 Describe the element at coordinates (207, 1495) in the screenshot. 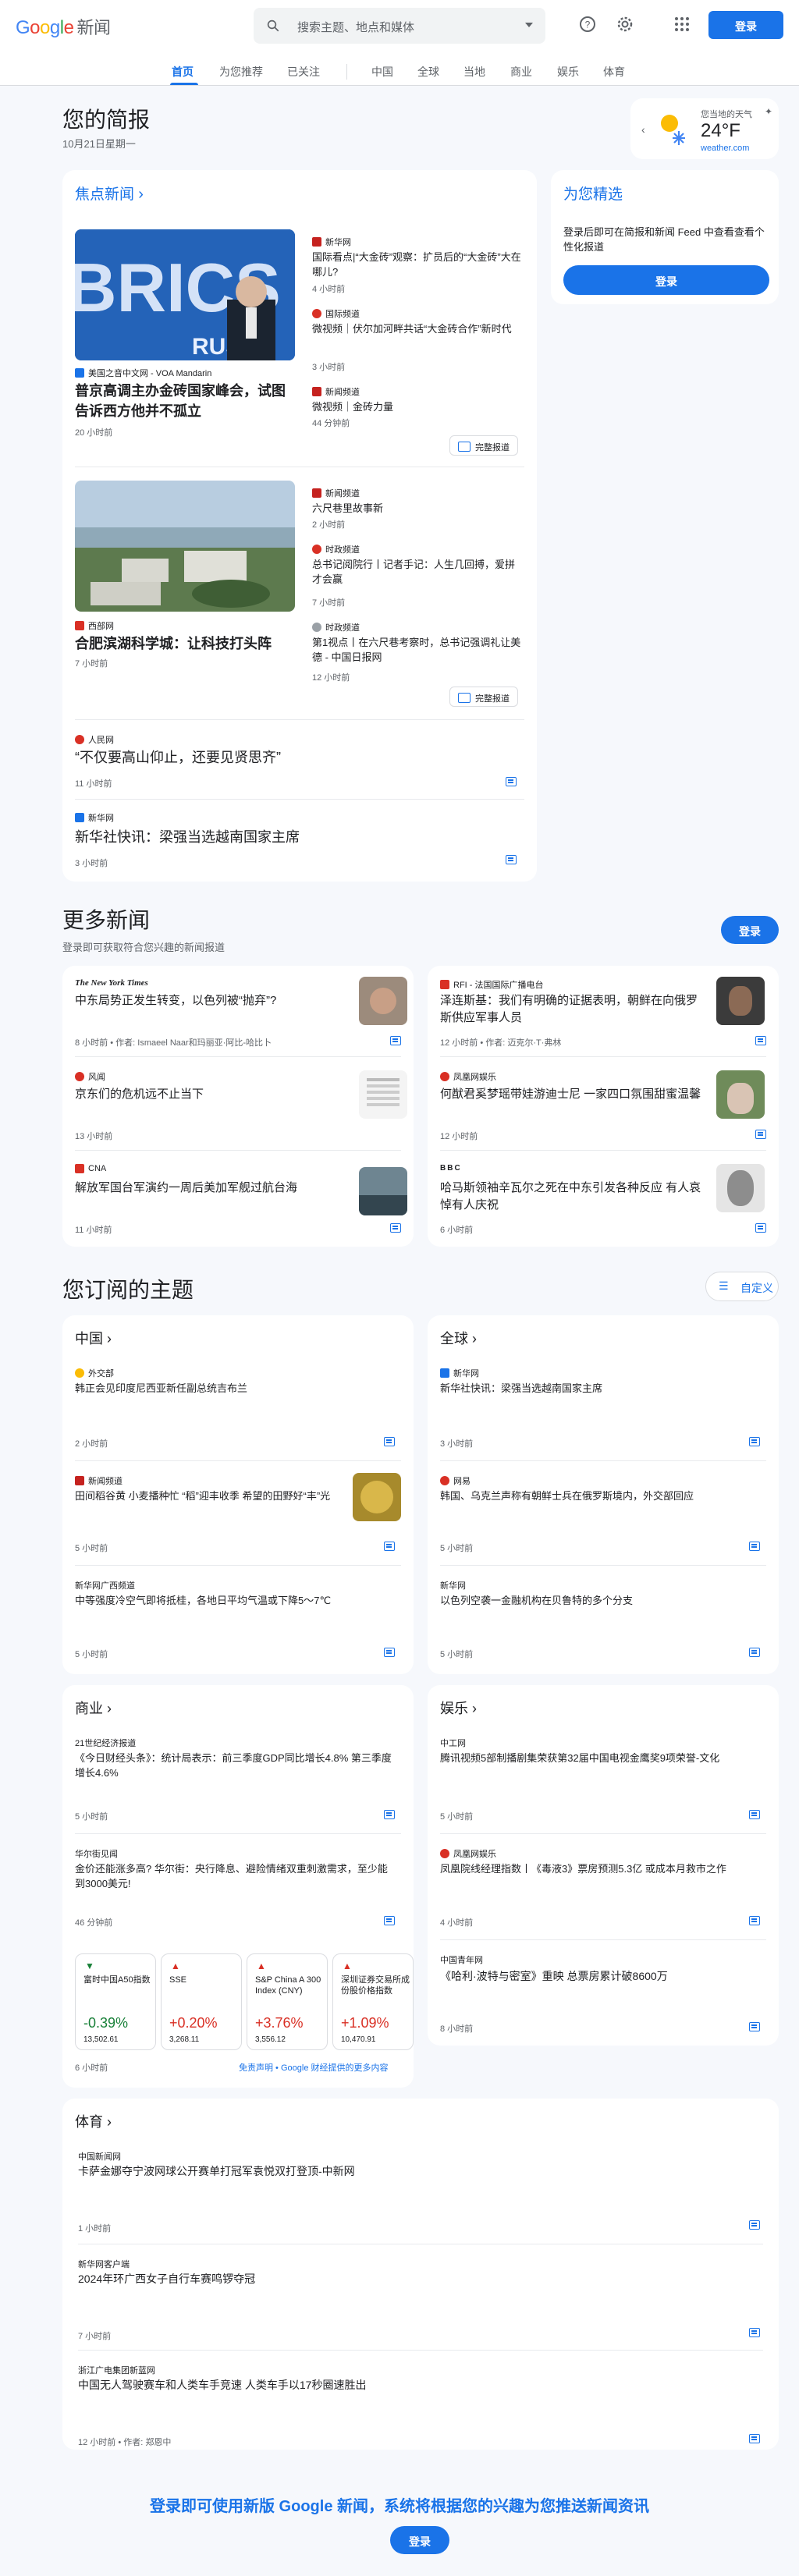

I see `news-headline: 田间稻谷黄 小麦播种忙 “稻”迎丰收季 希望的田野好“丰”光` at that location.